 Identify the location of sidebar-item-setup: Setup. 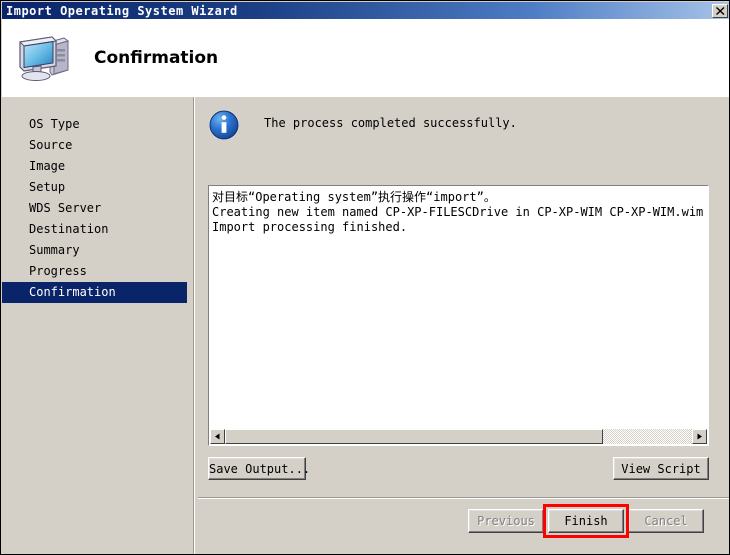
(97, 187).